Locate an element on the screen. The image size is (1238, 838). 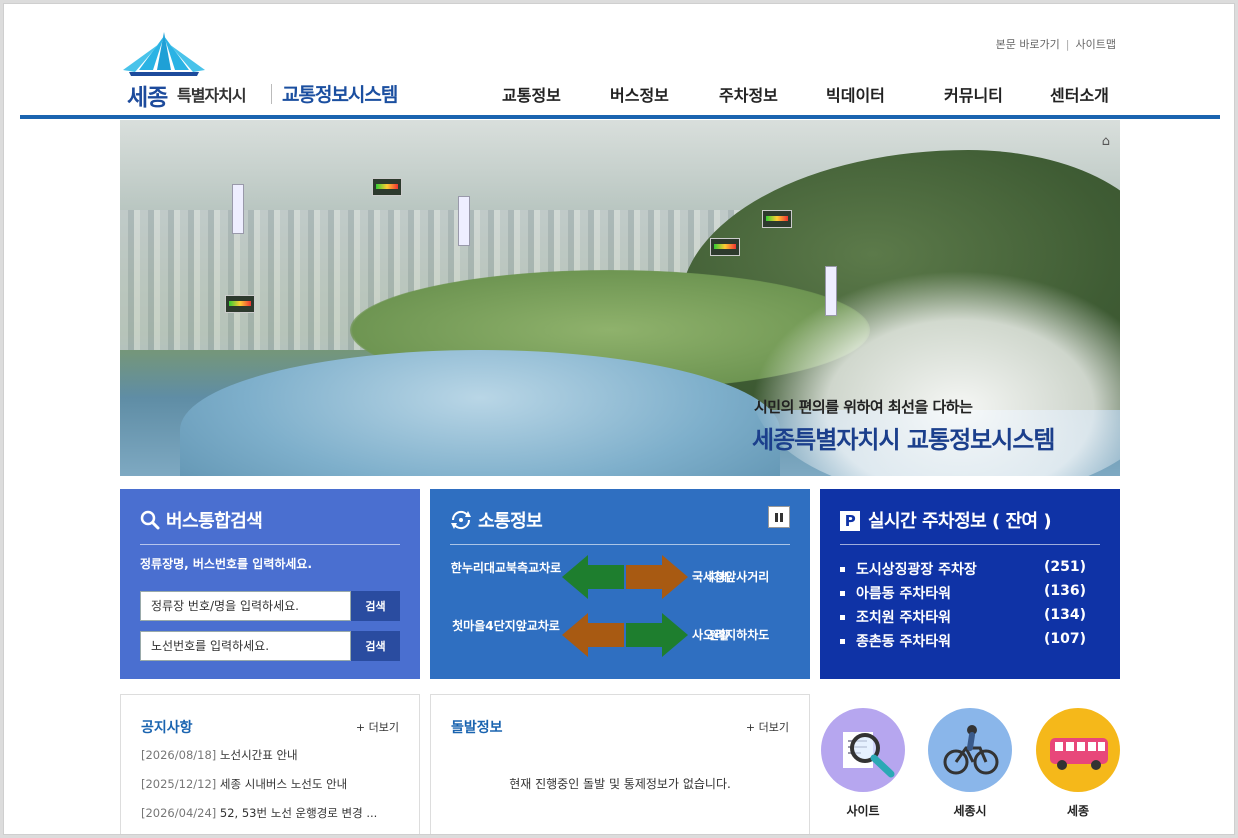
parking-info-title: P 실시간 주차정보 ( 잔여 ) is located at coordinates (946, 520).